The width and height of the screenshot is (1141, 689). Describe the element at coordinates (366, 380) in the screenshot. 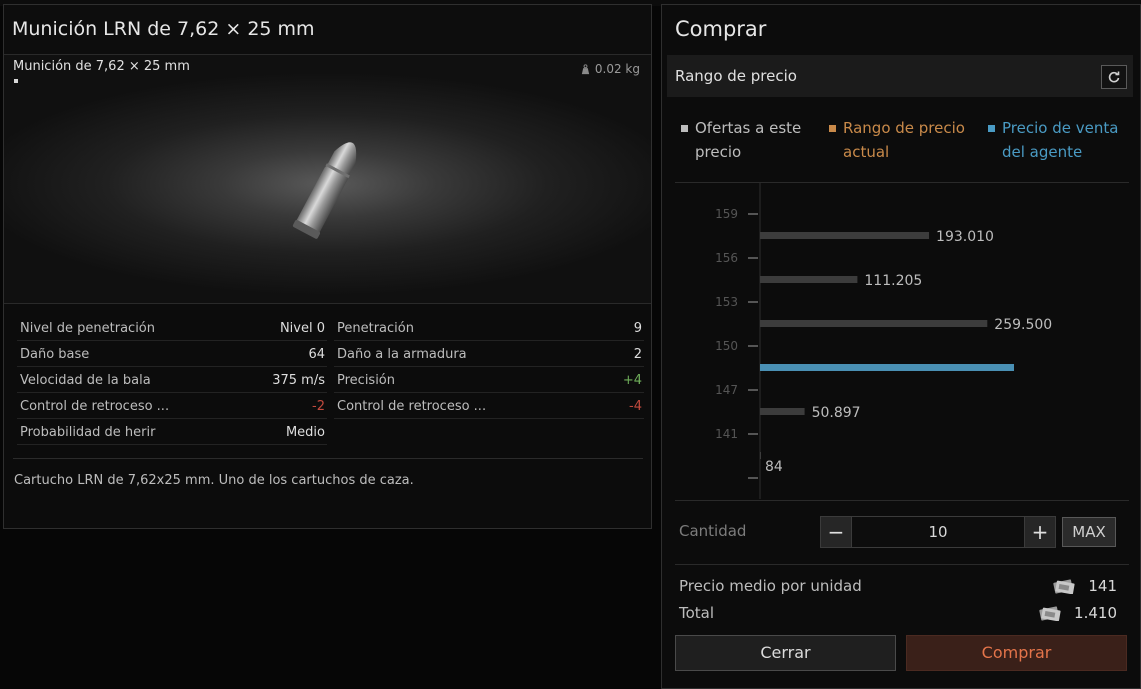

I see `stat-label: Precisión` at that location.